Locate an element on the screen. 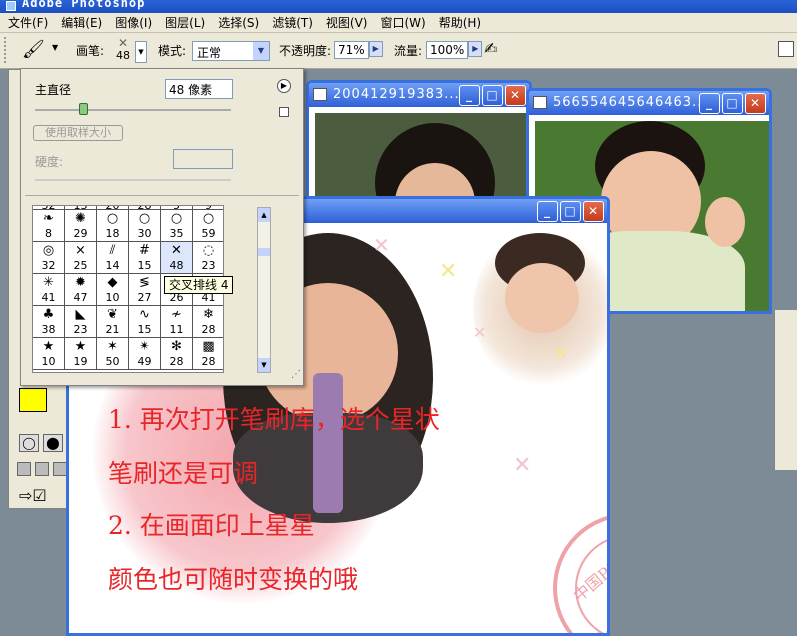  flow-input: 100% is located at coordinates (447, 50).